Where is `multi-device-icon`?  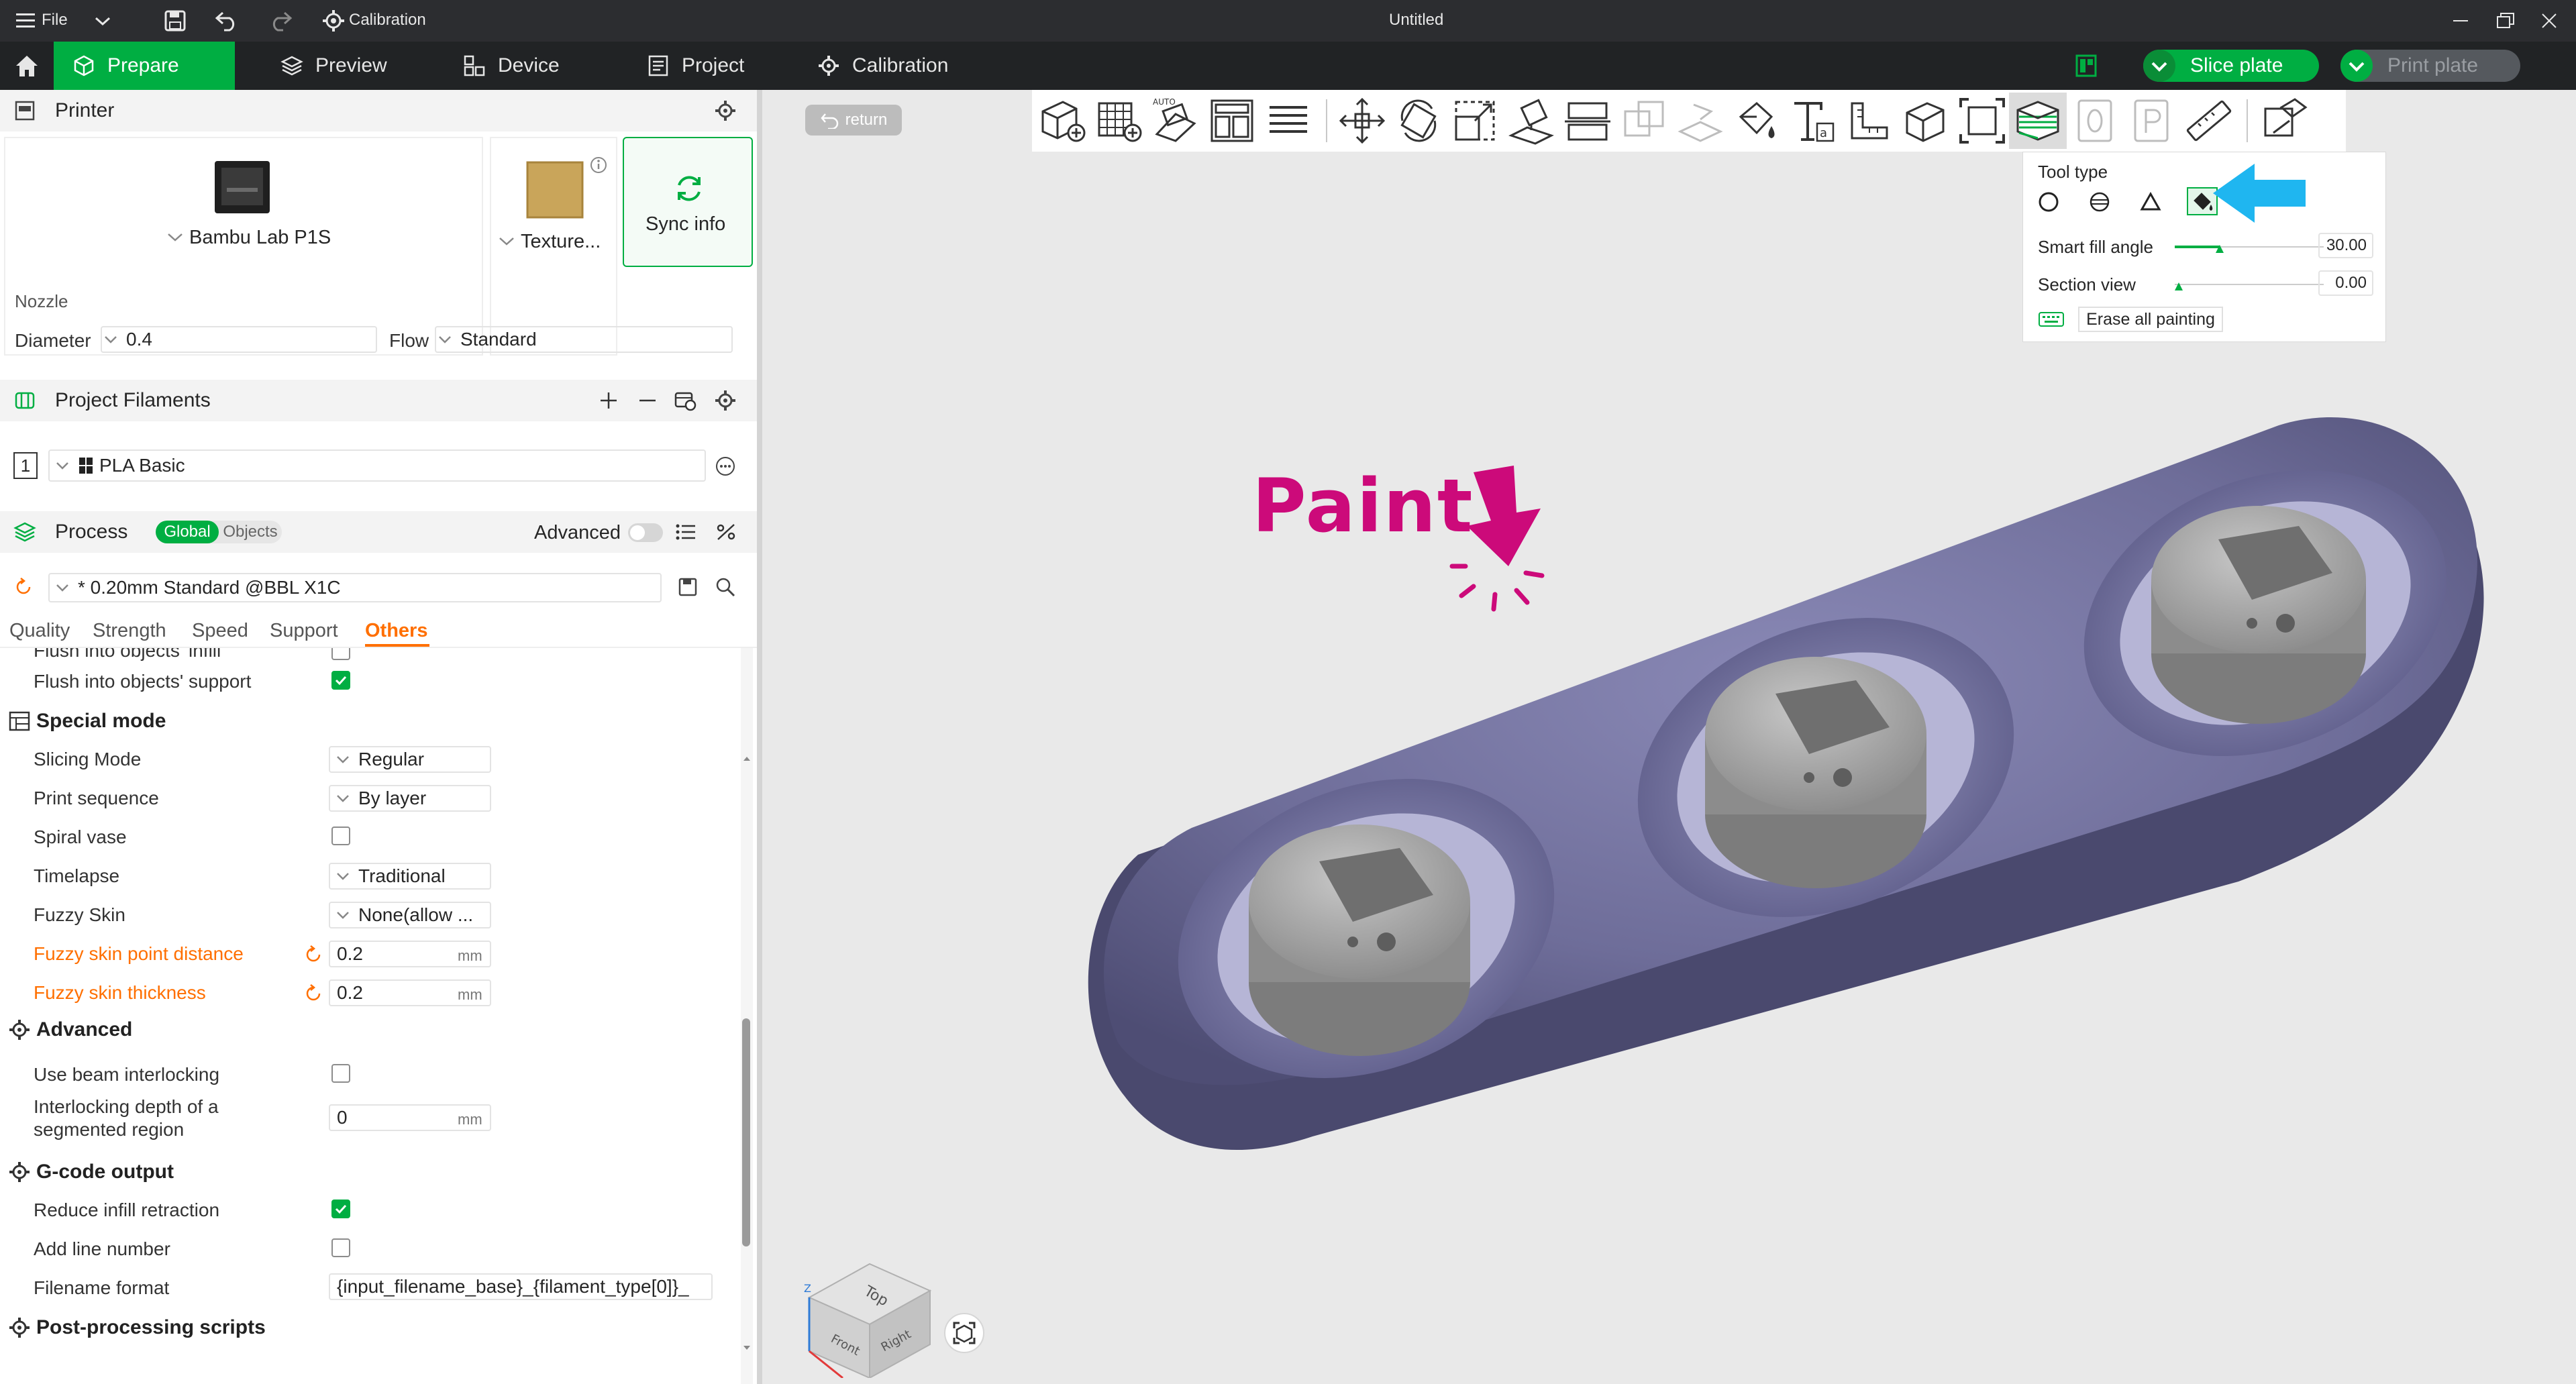
multi-device-icon is located at coordinates (2086, 66).